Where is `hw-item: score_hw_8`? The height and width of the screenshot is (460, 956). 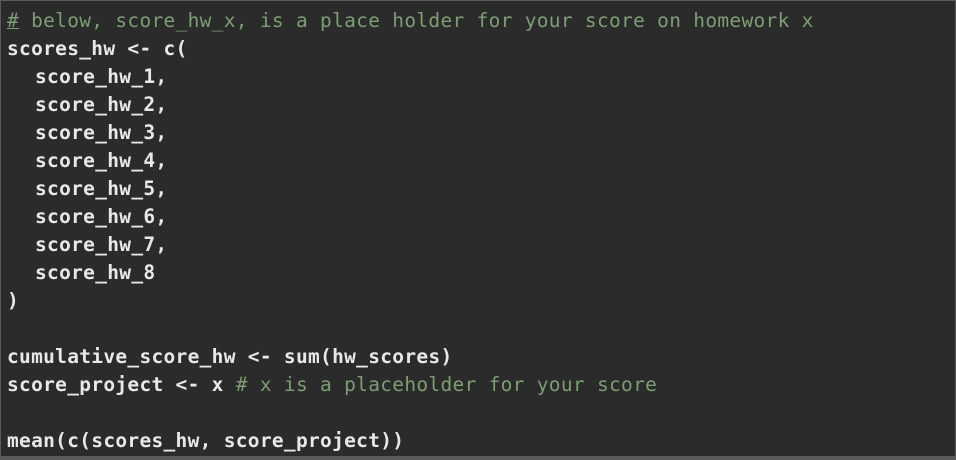
hw-item: score_hw_8 is located at coordinates (95, 272).